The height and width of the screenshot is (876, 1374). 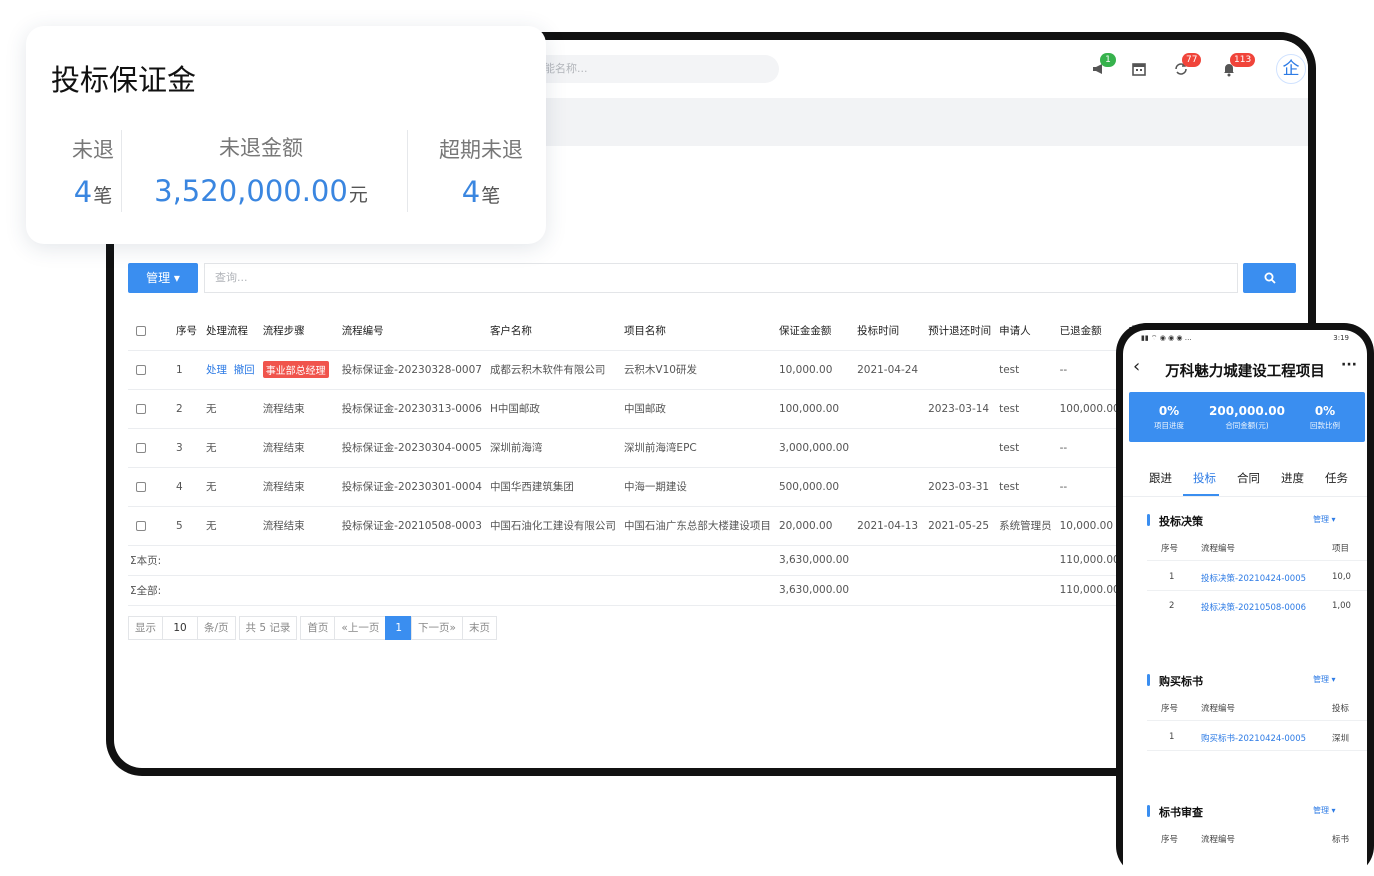 What do you see at coordinates (399, 628) in the screenshot?
I see `page-1-button: 1` at bounding box center [399, 628].